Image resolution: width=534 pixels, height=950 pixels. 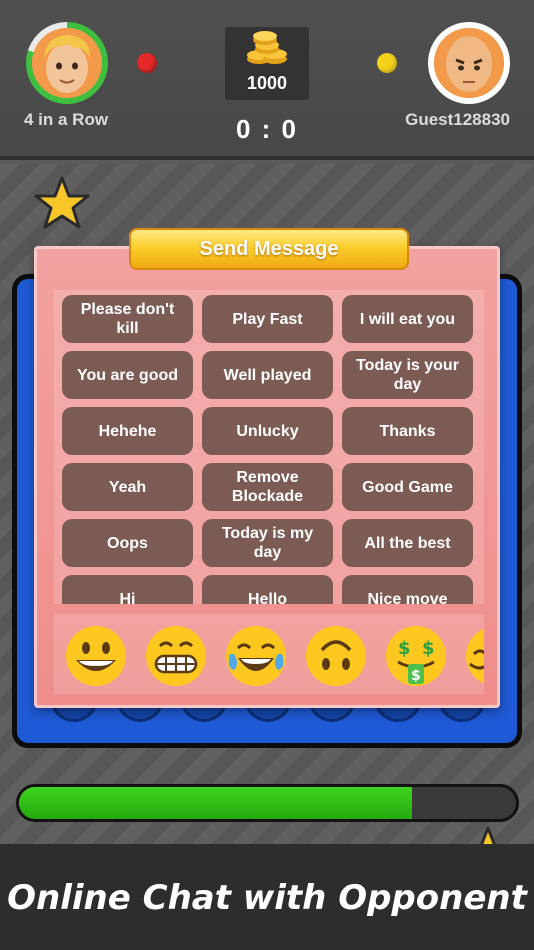 What do you see at coordinates (267, 589) in the screenshot?
I see `quick-message-button: Hello` at bounding box center [267, 589].